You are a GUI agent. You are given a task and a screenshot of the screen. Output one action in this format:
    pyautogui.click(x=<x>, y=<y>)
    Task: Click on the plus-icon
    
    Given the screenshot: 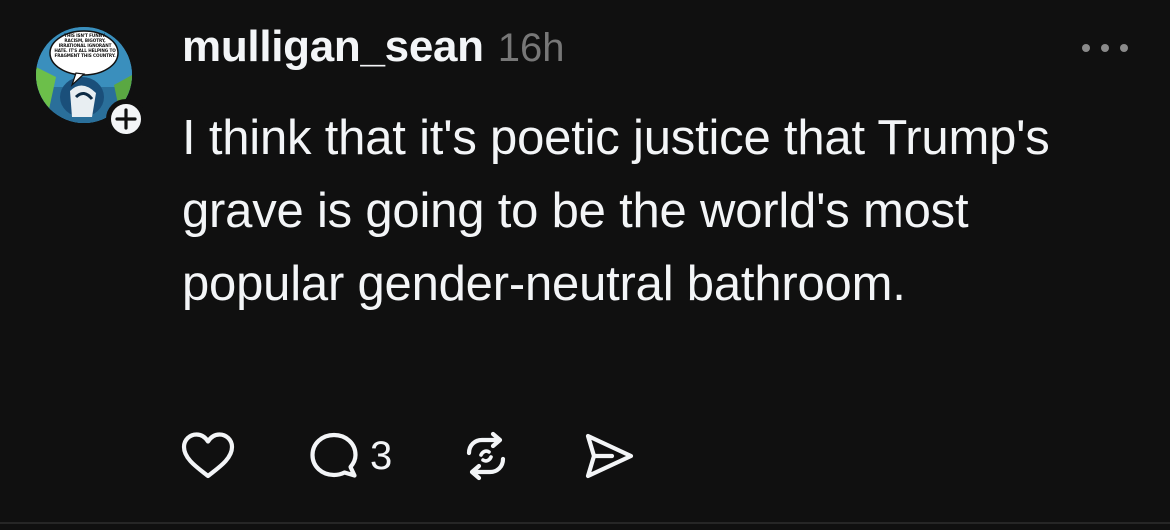 What is the action you would take?
    pyautogui.click(x=126, y=119)
    